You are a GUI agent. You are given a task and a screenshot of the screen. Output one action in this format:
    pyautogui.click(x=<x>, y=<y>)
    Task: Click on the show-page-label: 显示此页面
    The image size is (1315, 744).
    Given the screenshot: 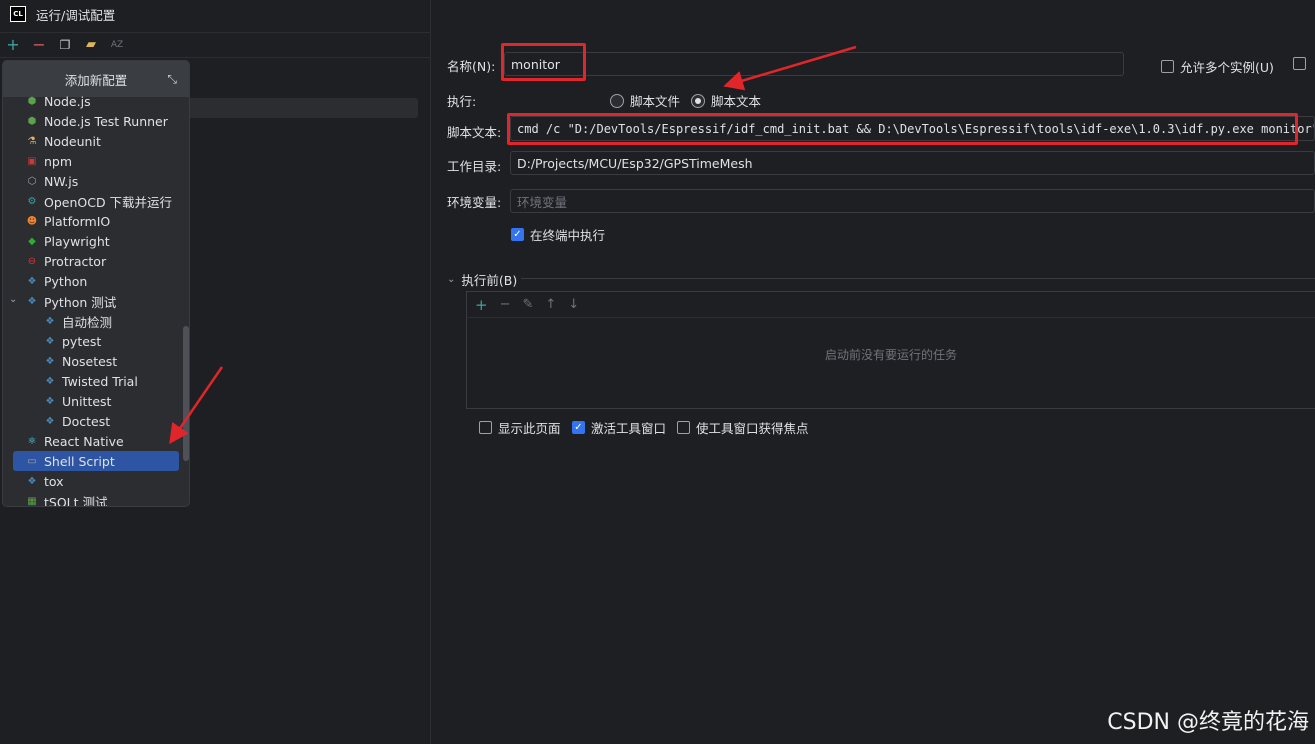 What is the action you would take?
    pyautogui.click(x=529, y=428)
    